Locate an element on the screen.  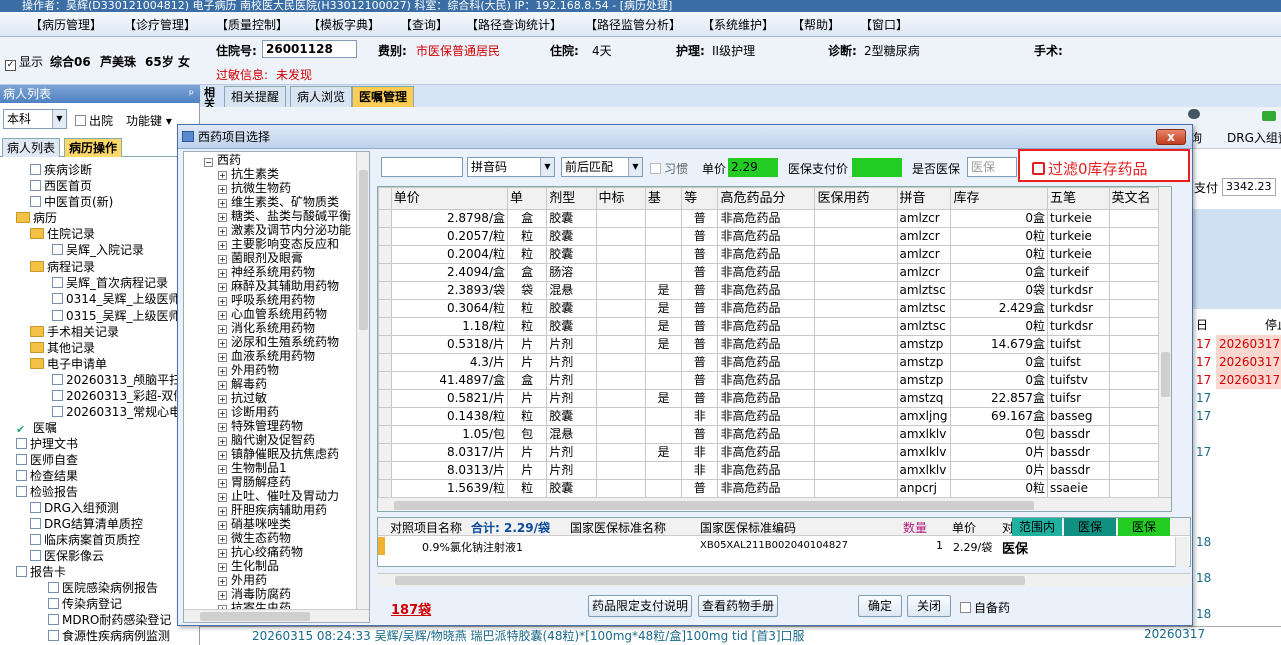
table-row: 2.8798/盒盒胶囊 普非高危药品 amlzcr 0盒 turkeie is located at coordinates (774, 218).